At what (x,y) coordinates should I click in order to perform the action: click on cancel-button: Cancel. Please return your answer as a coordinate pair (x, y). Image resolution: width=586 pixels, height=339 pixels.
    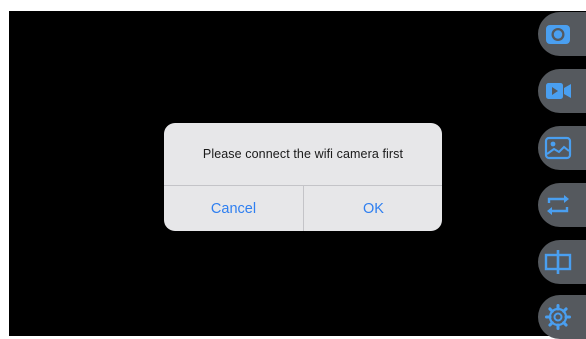
    Looking at the image, I should click on (233, 208).